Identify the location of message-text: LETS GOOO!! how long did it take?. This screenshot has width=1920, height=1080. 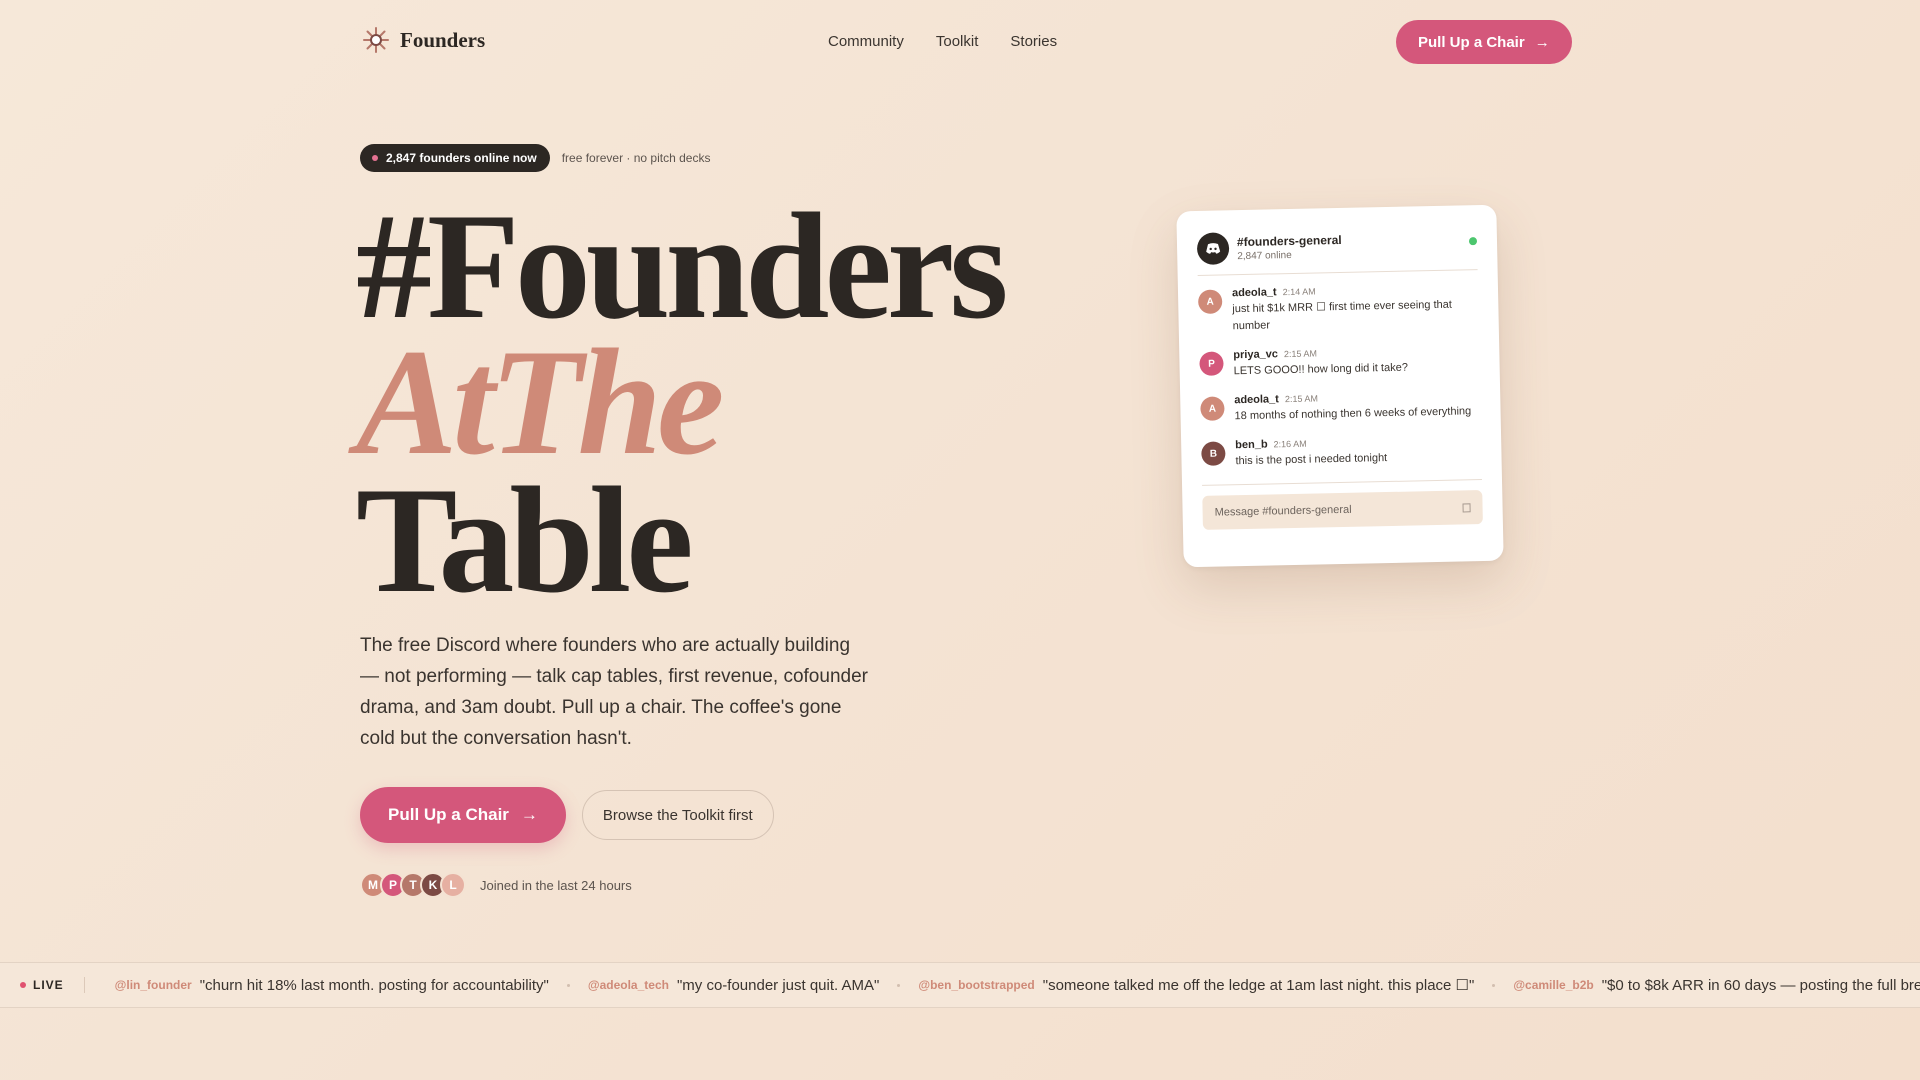
(1321, 369).